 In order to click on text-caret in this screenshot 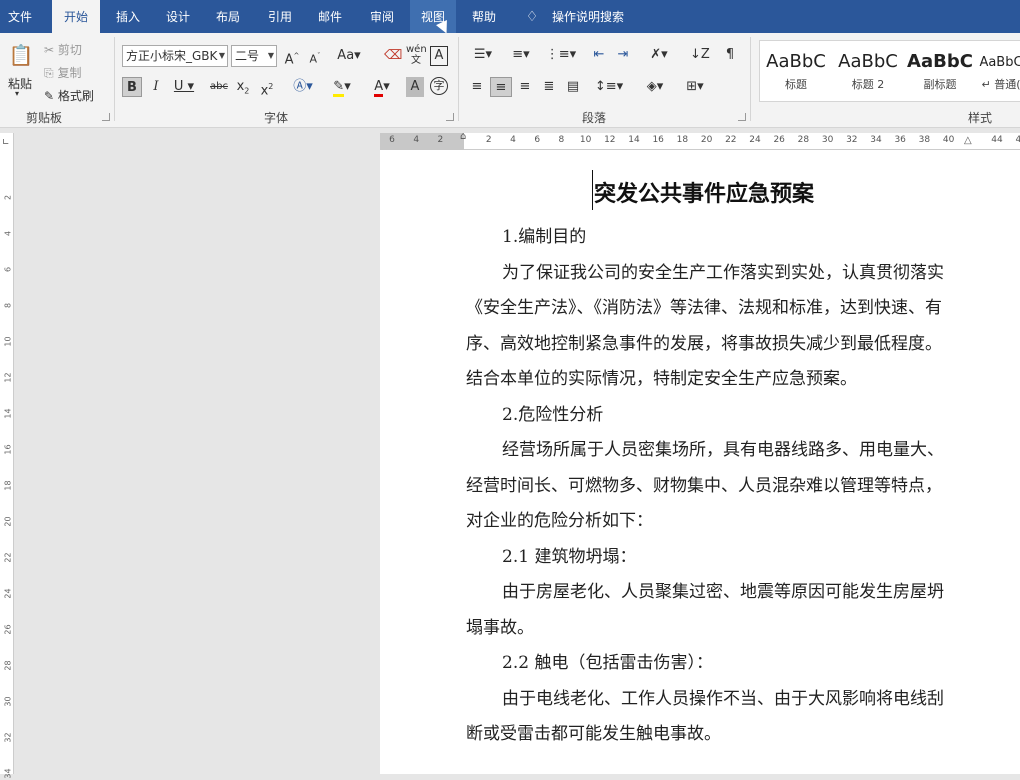, I will do `click(592, 190)`.